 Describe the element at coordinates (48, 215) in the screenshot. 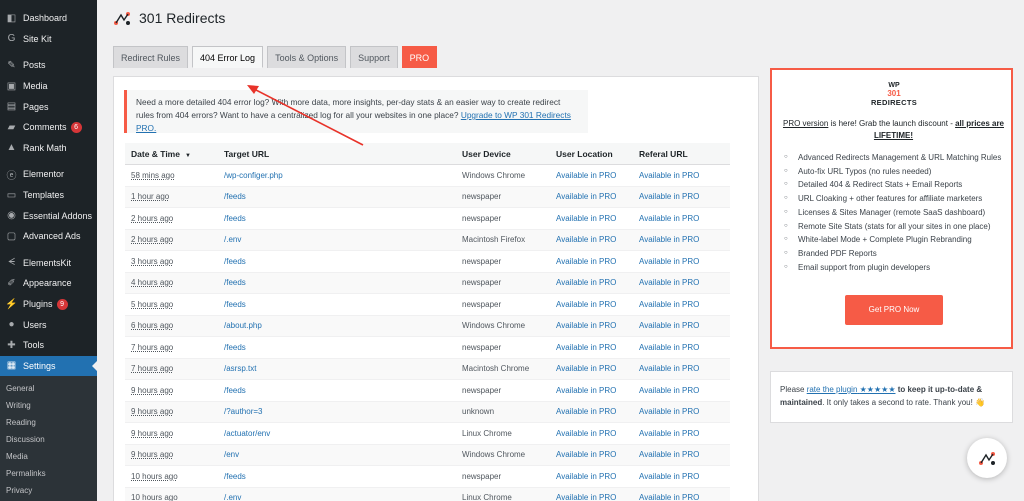

I see `sidebar-item-essential-addons: ◉ Essential Addons` at that location.